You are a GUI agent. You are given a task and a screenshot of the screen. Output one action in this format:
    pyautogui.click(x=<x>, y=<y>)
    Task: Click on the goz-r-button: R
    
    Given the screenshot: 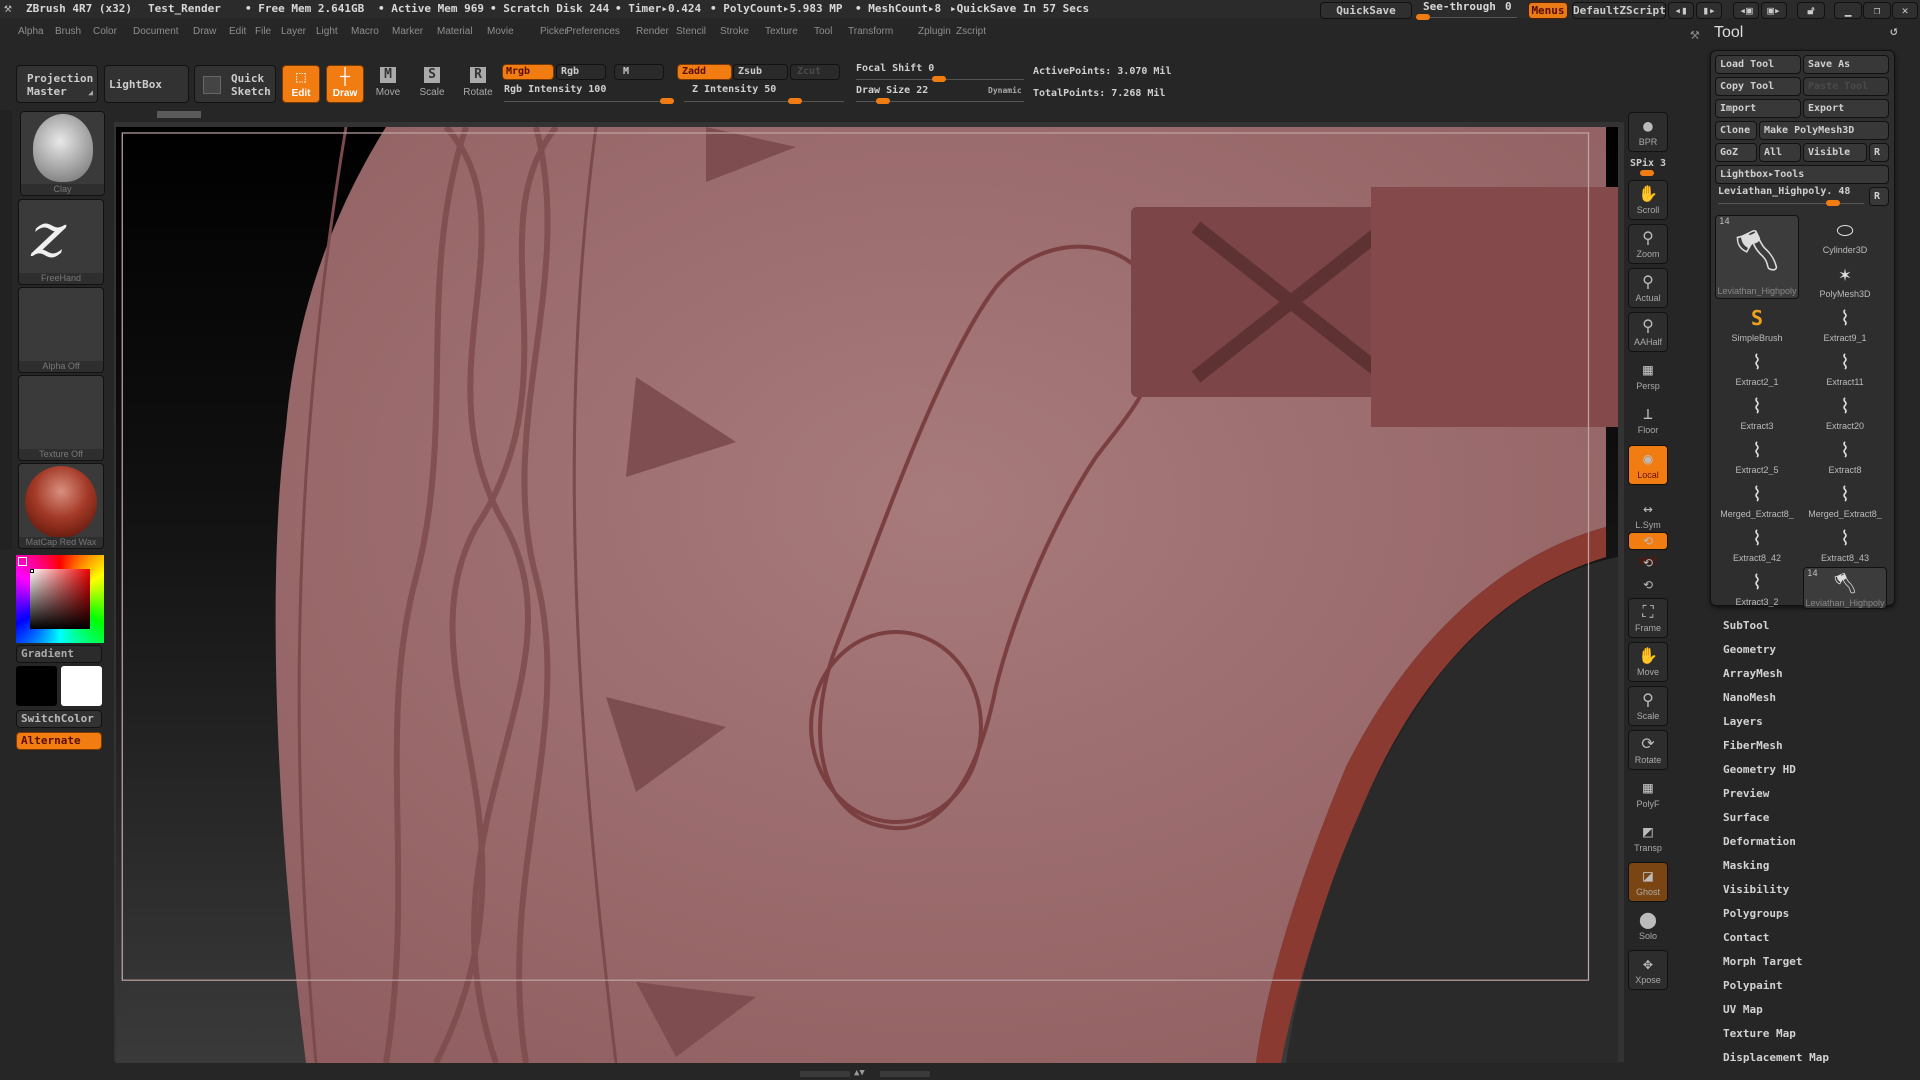 What is the action you would take?
    pyautogui.click(x=1879, y=152)
    